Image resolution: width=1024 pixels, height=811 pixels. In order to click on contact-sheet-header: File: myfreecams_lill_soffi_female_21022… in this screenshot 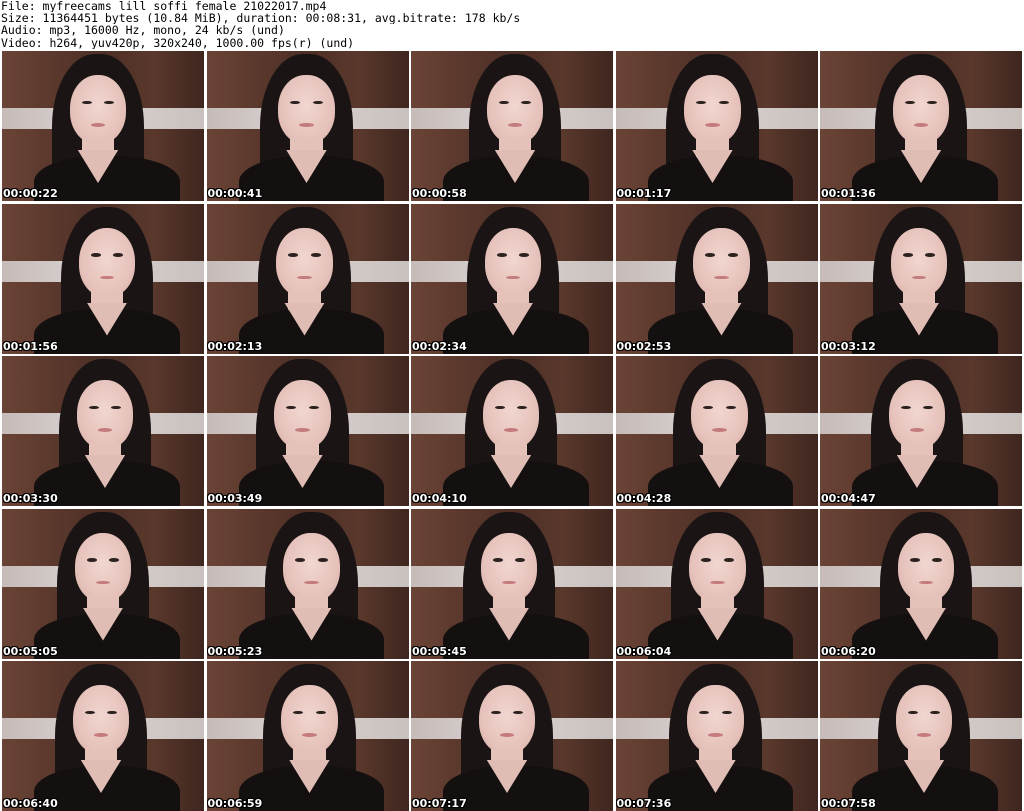, I will do `click(512, 25)`.